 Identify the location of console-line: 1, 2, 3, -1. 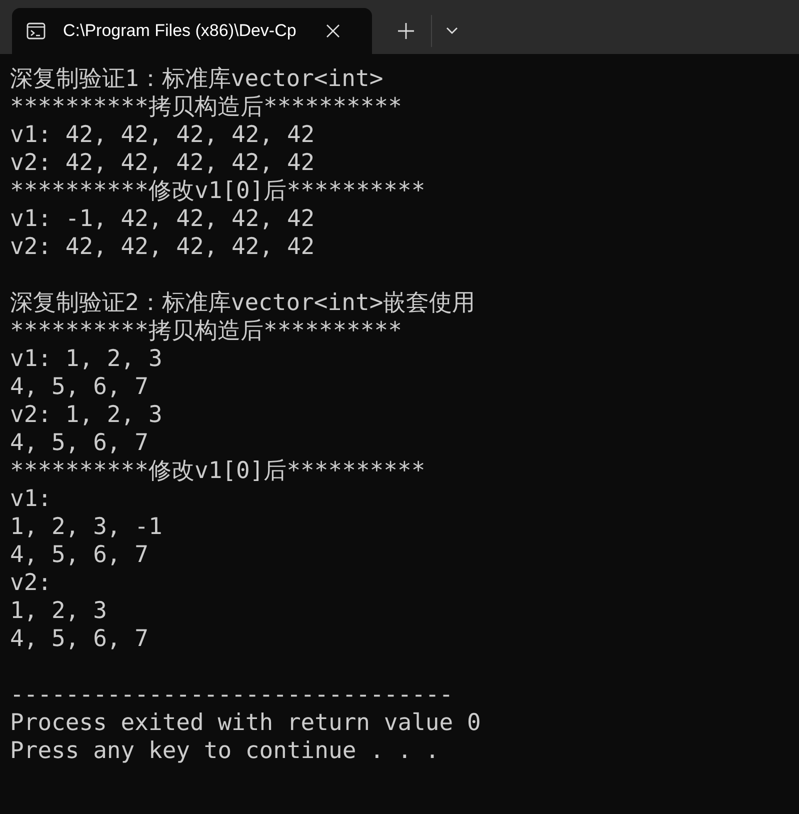
(87, 527).